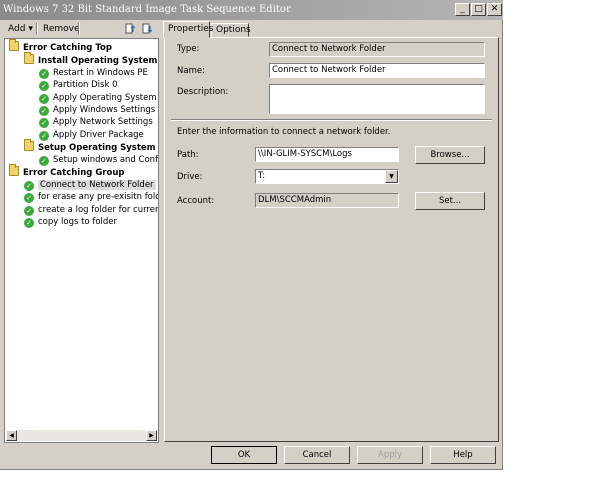 The image size is (604, 484). Describe the element at coordinates (196, 201) in the screenshot. I see `account-label: Account:` at that location.